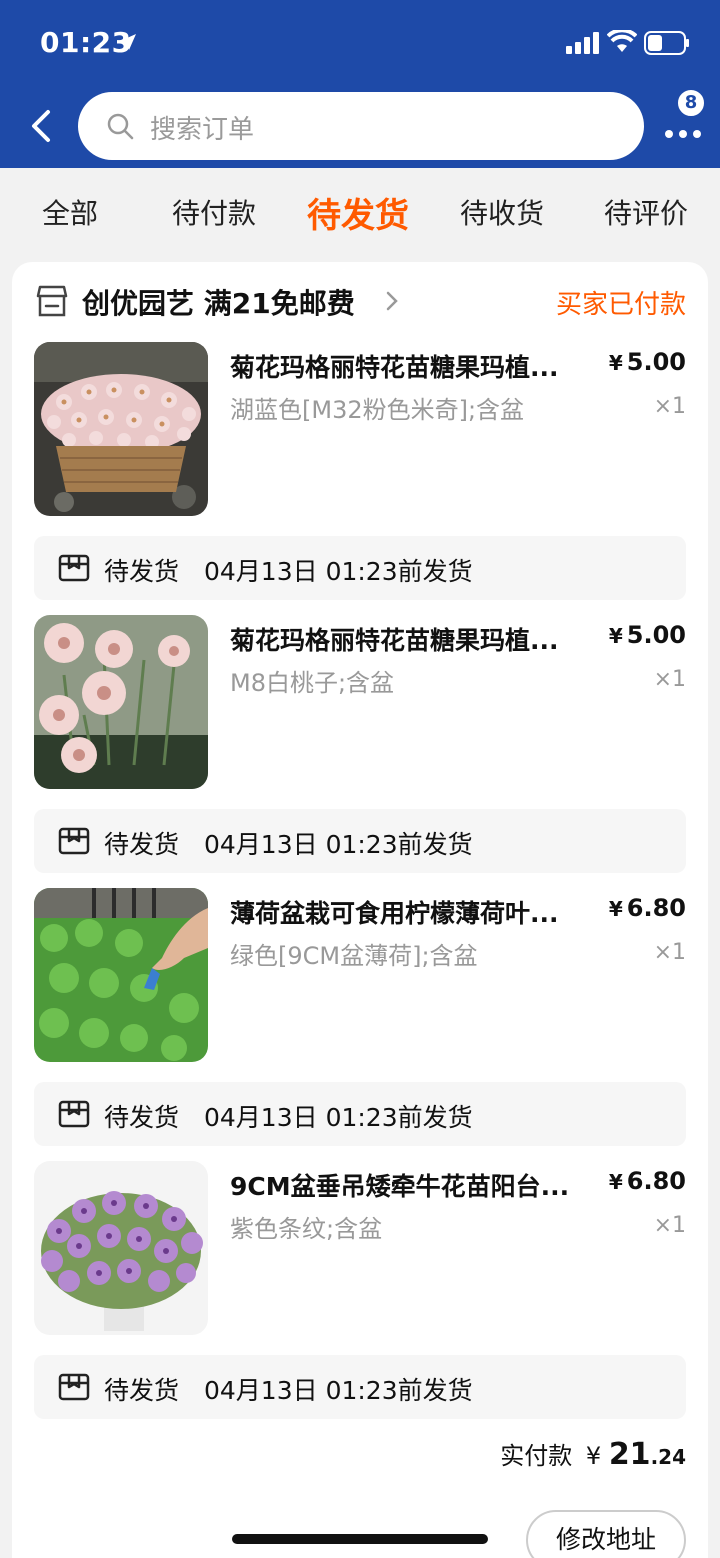  I want to click on total-currency: ¥, so click(593, 1456).